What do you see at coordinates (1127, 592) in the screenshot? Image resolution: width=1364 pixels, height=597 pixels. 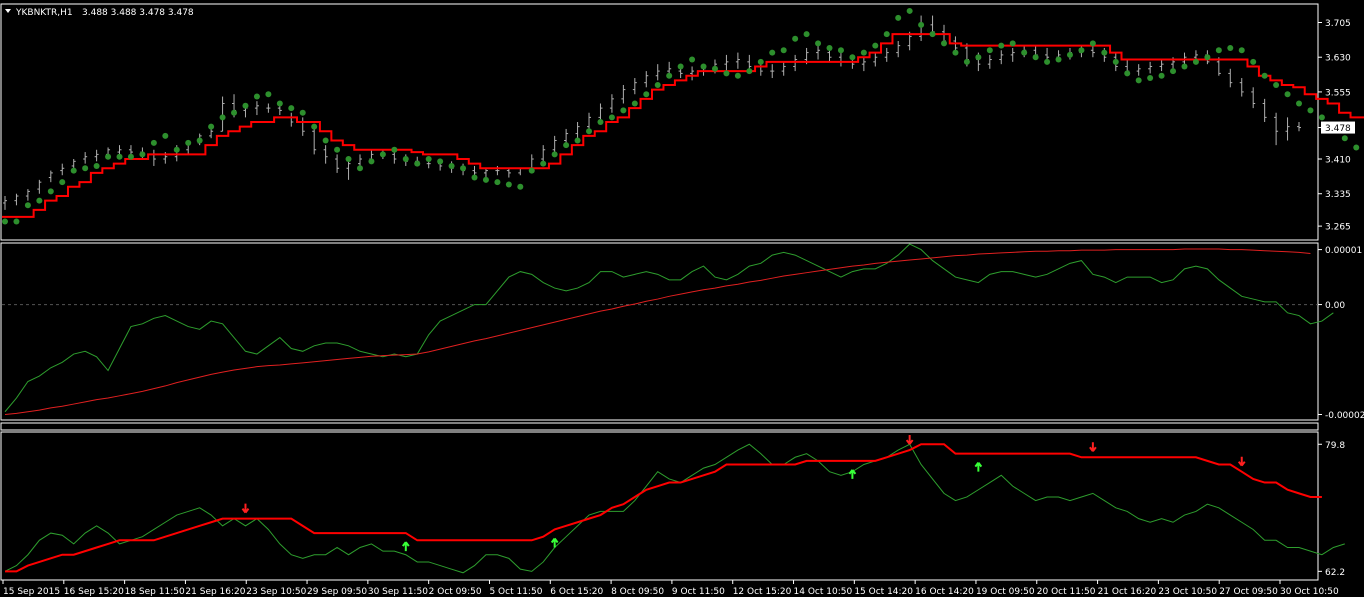 I see `time-tick-label: 21 Oct 16:20` at bounding box center [1127, 592].